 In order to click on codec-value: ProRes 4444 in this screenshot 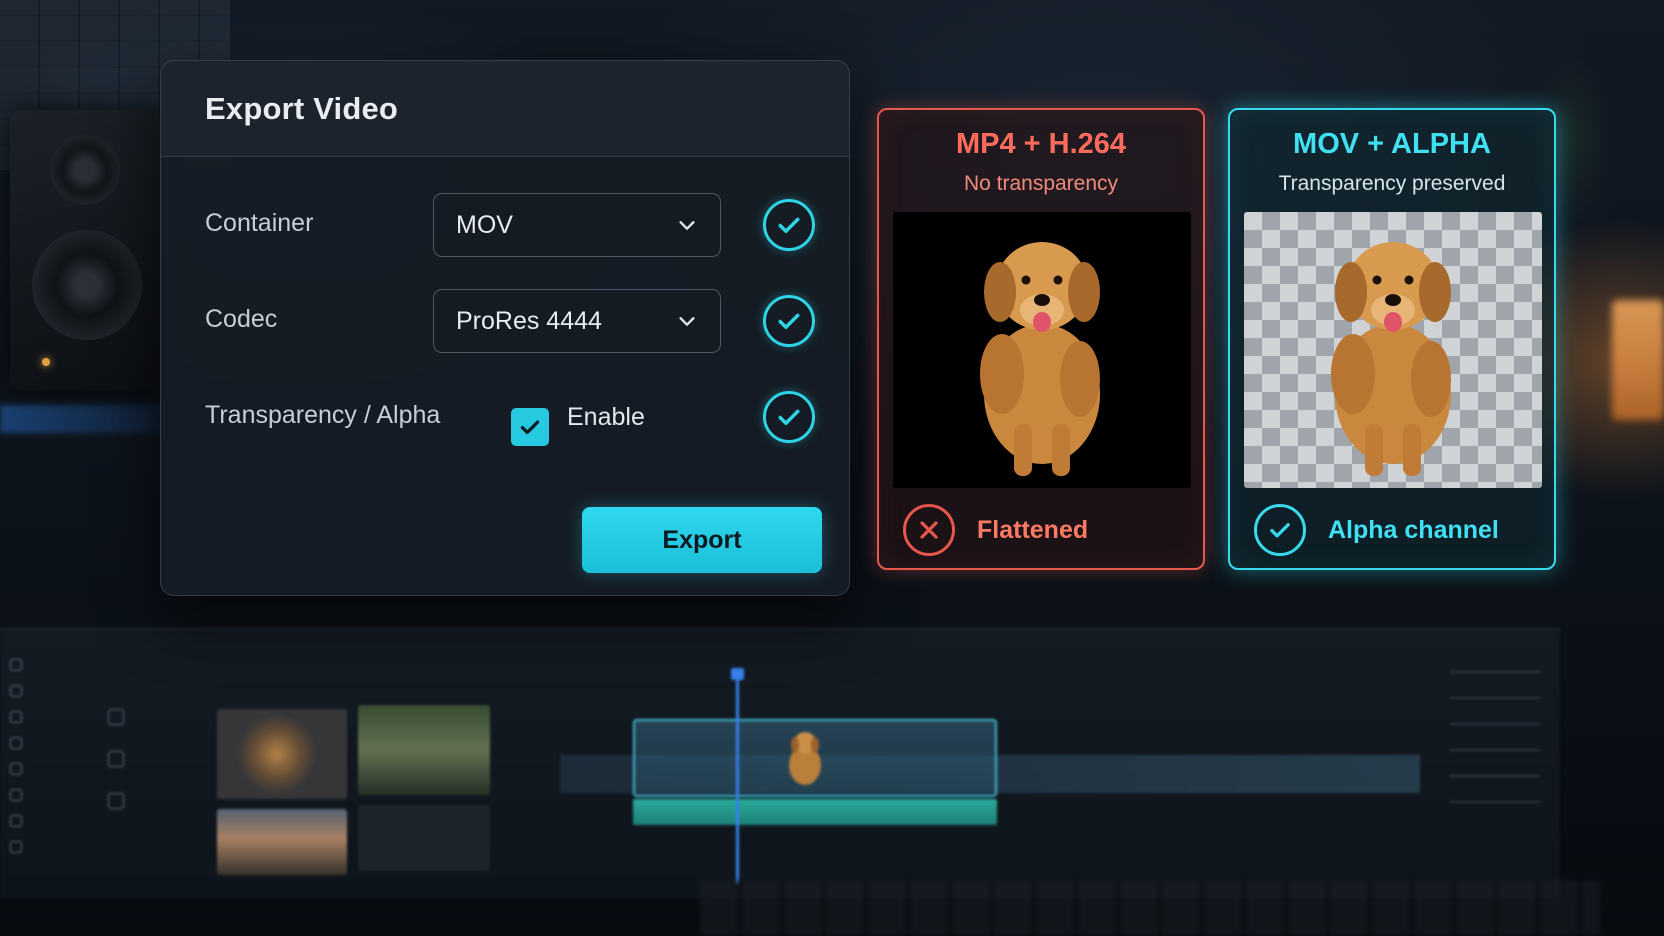, I will do `click(529, 320)`.